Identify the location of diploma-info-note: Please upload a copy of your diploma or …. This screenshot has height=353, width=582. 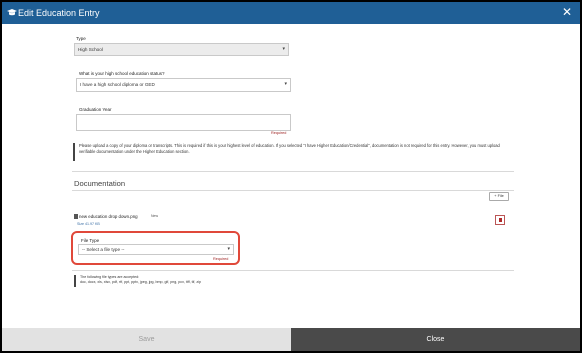
(293, 152).